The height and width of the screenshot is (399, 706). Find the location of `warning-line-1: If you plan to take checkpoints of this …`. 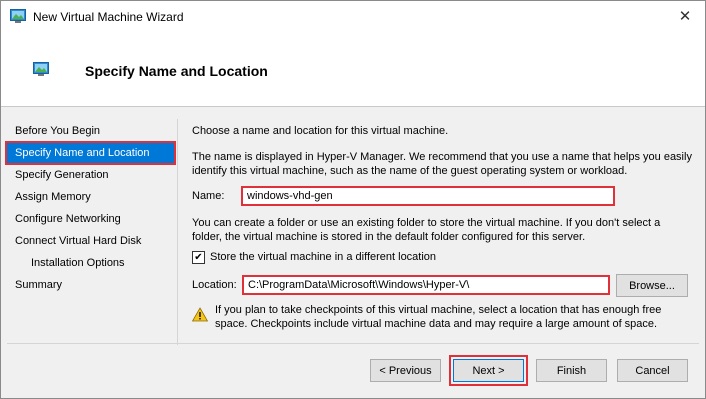

warning-line-1: If you plan to take checkpoints of this … is located at coordinates (438, 310).